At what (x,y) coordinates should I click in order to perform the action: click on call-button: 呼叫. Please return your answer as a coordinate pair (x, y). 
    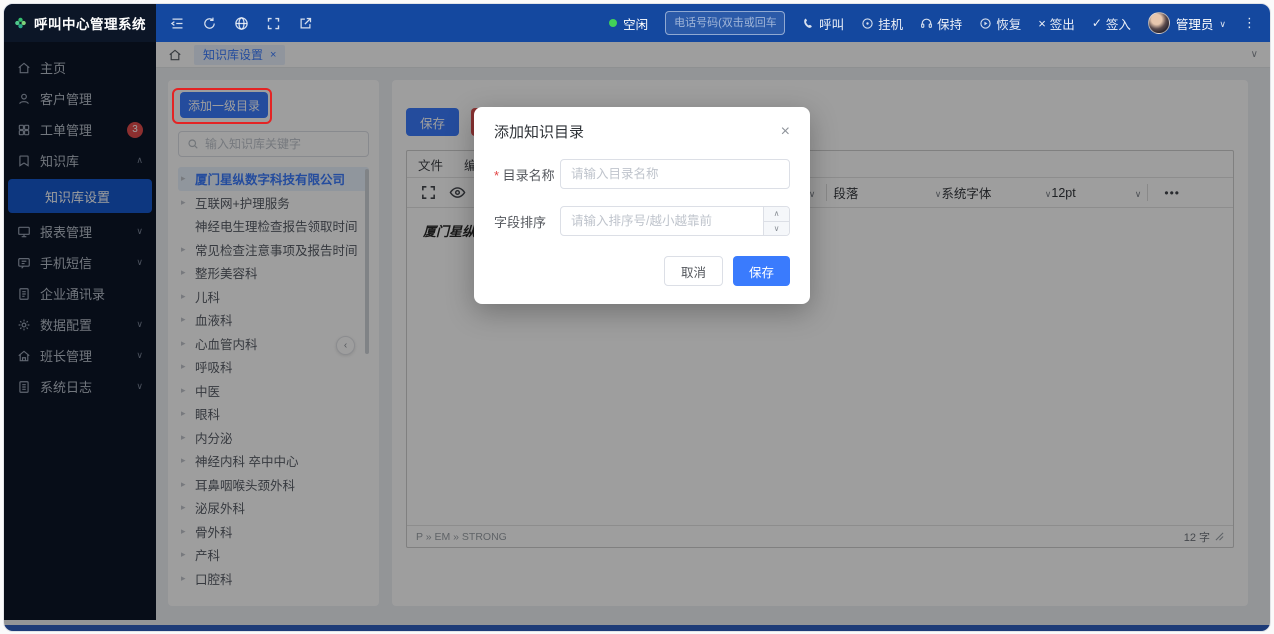
    Looking at the image, I should click on (823, 23).